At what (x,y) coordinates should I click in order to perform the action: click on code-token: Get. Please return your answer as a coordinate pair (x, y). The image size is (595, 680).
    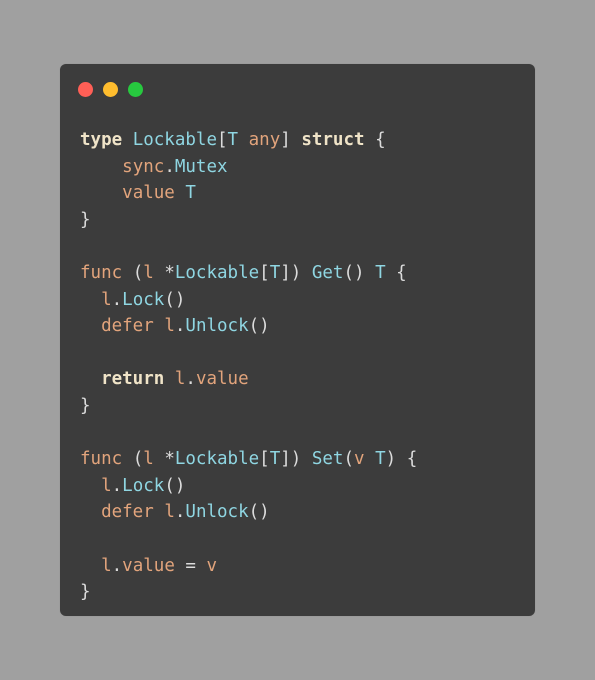
    Looking at the image, I should click on (327, 272).